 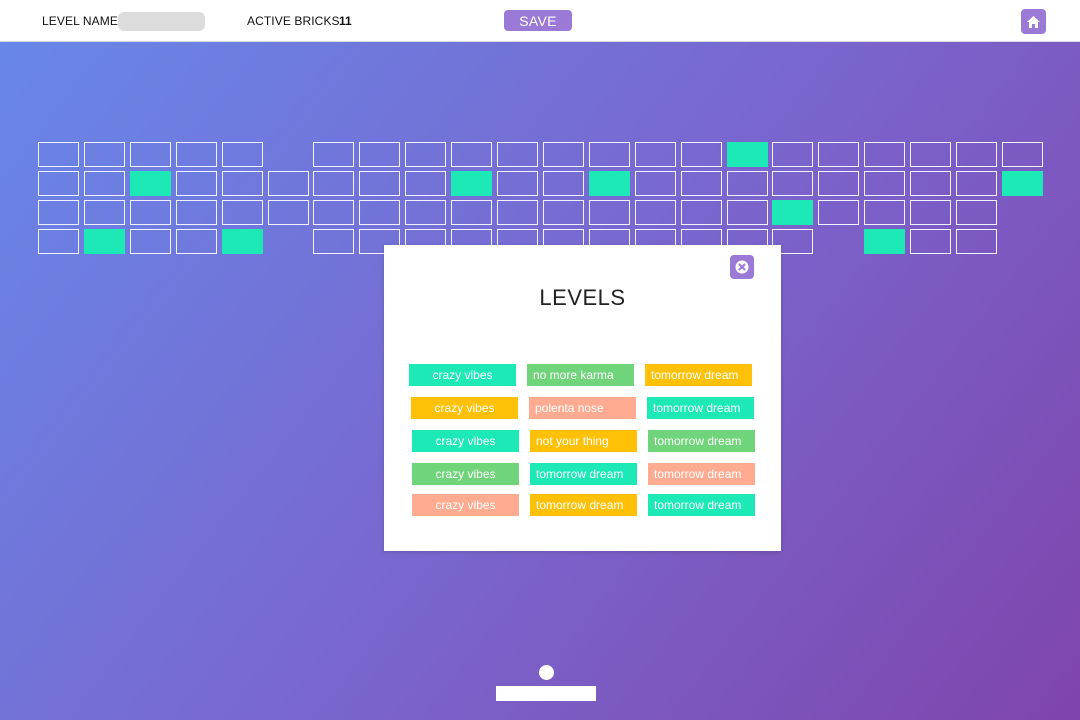 What do you see at coordinates (293, 21) in the screenshot?
I see `active-bricks-label: ACTIVE BRICKS` at bounding box center [293, 21].